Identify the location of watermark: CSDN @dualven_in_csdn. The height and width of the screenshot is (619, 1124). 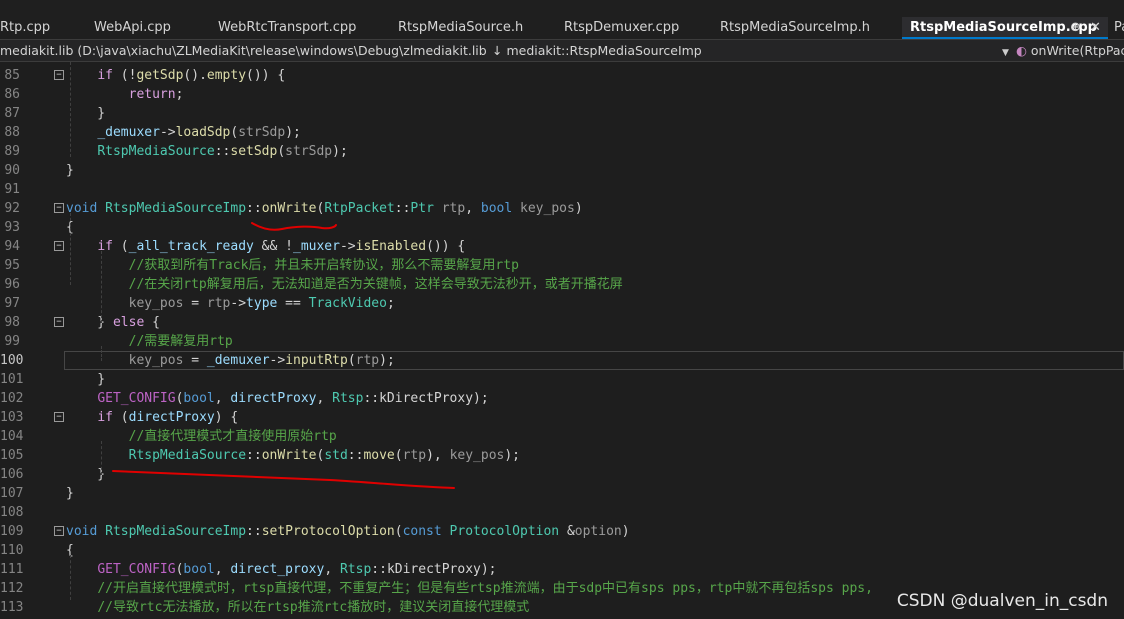
(1002, 601).